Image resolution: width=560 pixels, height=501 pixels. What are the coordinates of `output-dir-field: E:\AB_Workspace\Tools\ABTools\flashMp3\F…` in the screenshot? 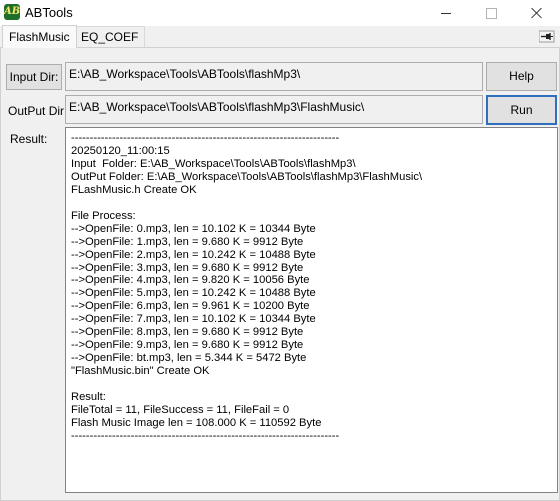 It's located at (274, 109).